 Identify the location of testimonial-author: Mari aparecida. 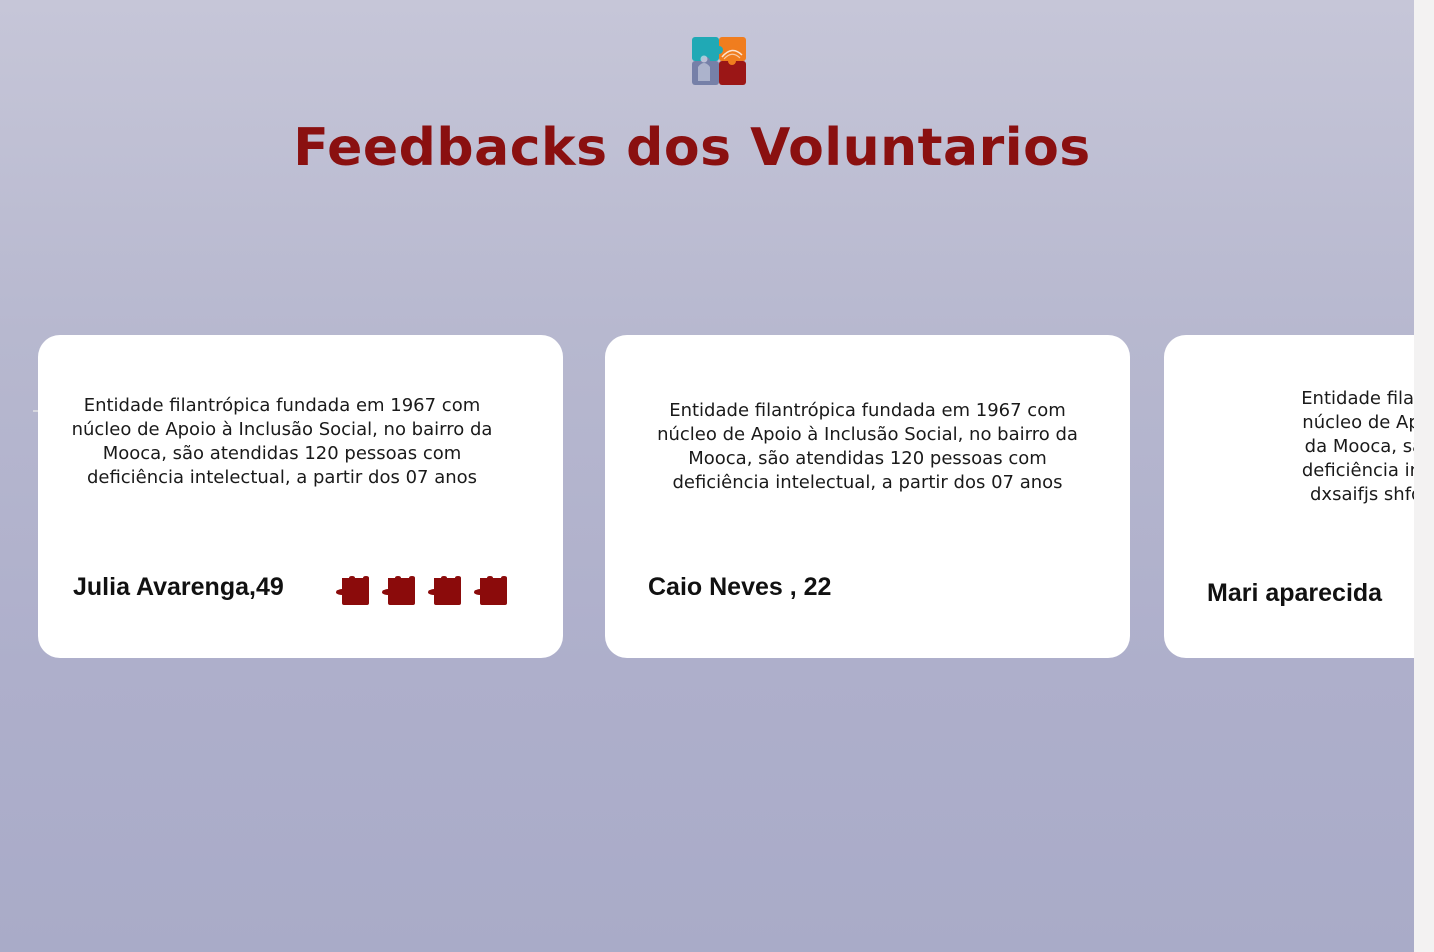
(1295, 593).